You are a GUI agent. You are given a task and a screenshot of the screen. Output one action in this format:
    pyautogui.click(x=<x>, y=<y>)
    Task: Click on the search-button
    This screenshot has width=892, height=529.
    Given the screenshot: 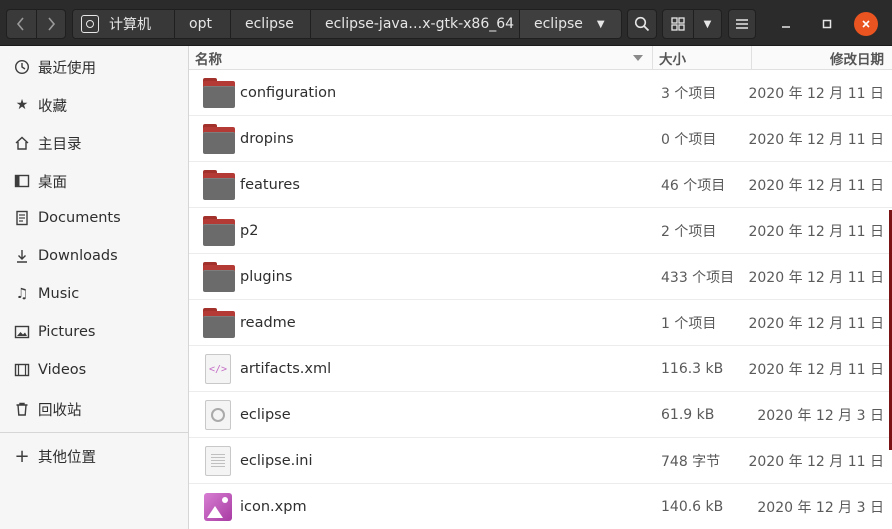 What is the action you would take?
    pyautogui.click(x=642, y=24)
    